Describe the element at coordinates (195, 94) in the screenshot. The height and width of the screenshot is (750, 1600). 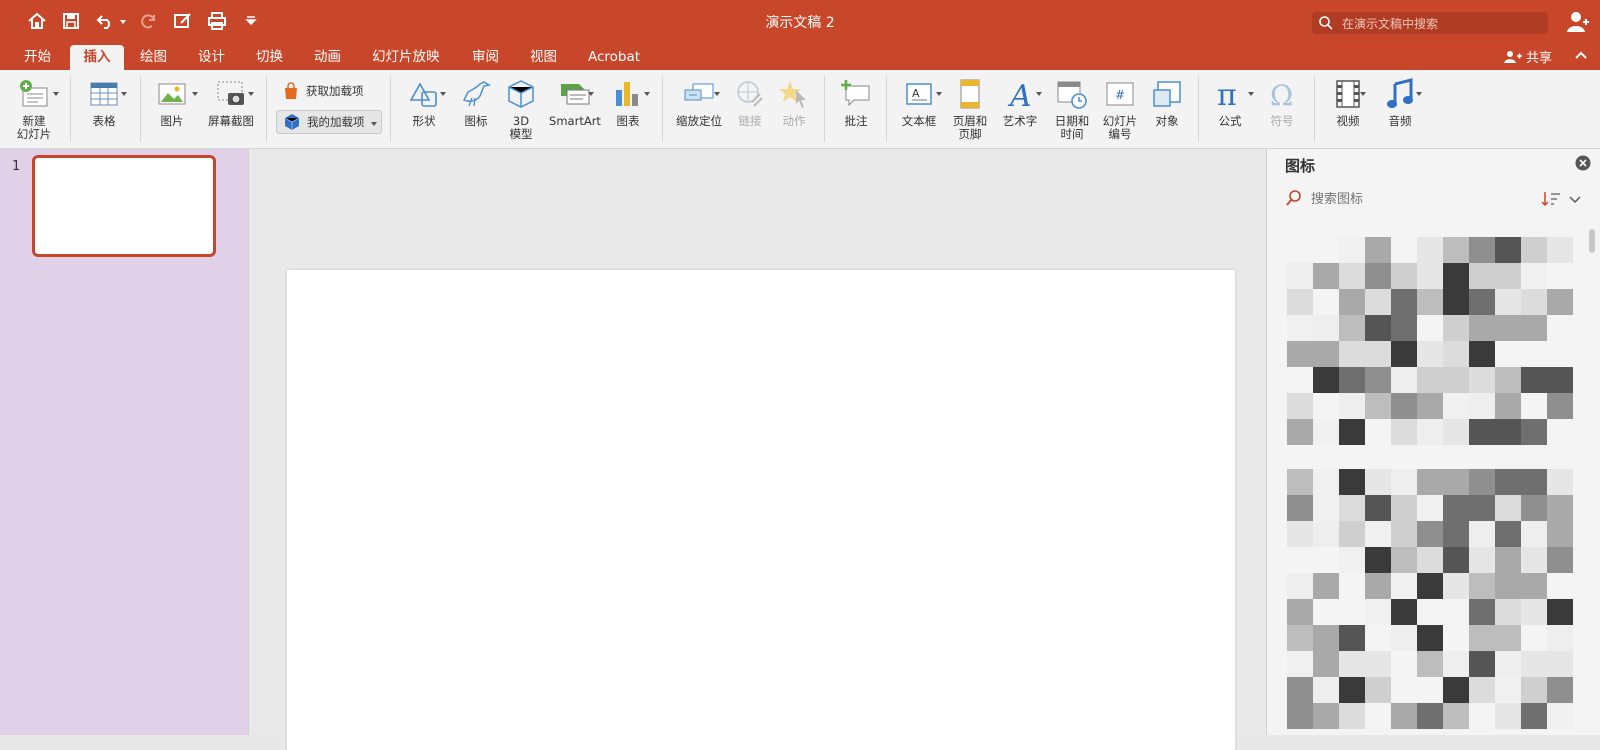
I see `picture-dropdown-icon` at that location.